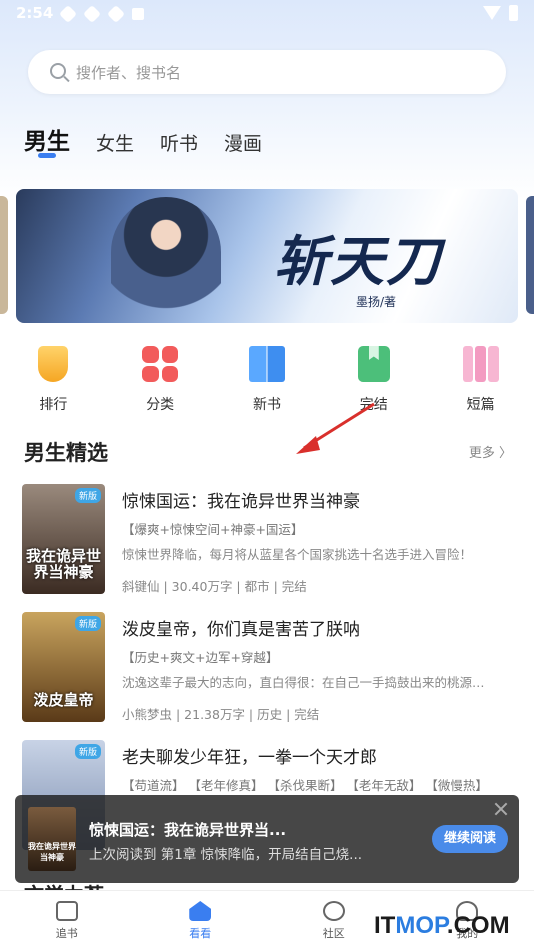 This screenshot has height=950, width=534. What do you see at coordinates (129, 73) in the screenshot?
I see `search-placeholder: 搜作者、搜书名` at bounding box center [129, 73].